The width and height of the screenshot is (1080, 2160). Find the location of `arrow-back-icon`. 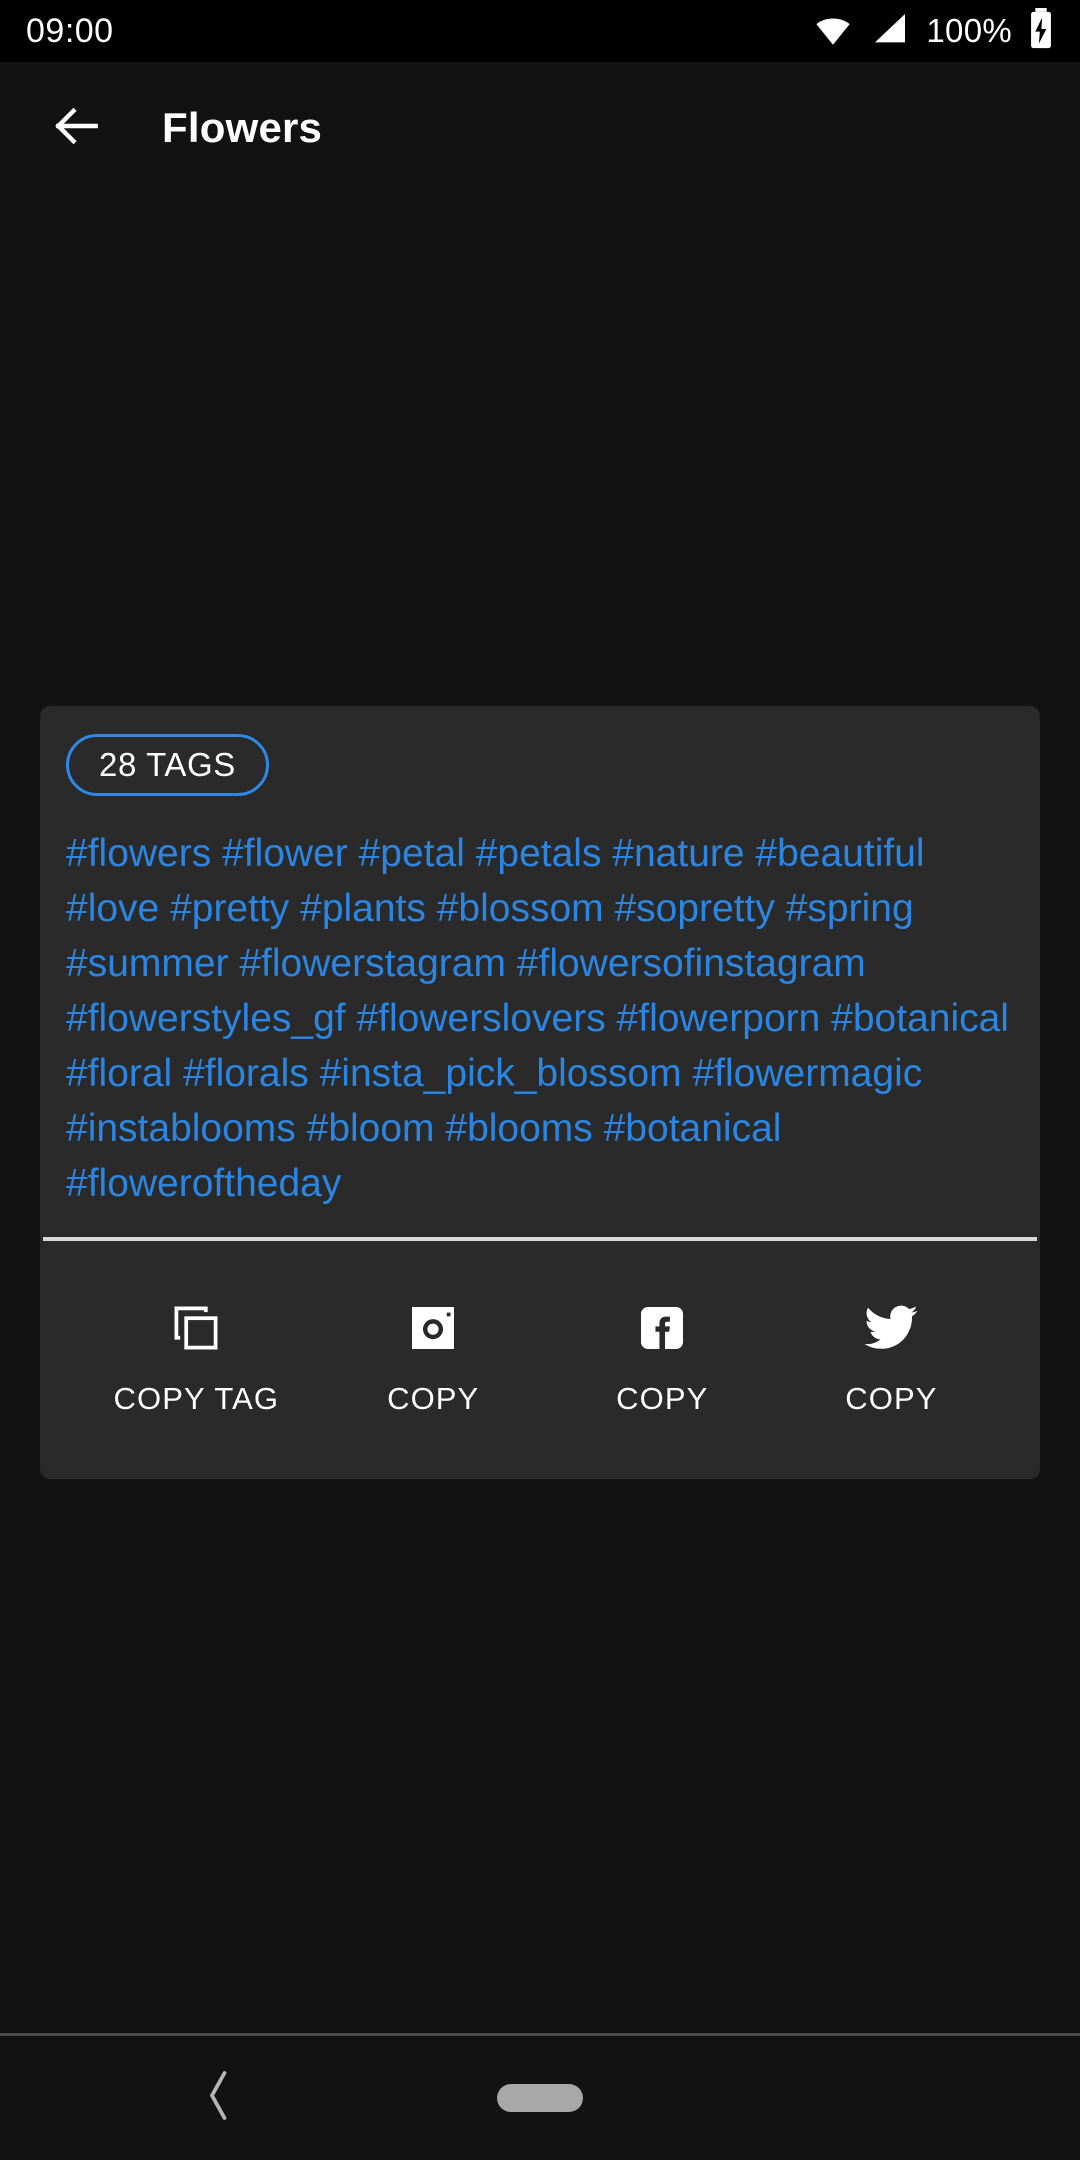

arrow-back-icon is located at coordinates (77, 128).